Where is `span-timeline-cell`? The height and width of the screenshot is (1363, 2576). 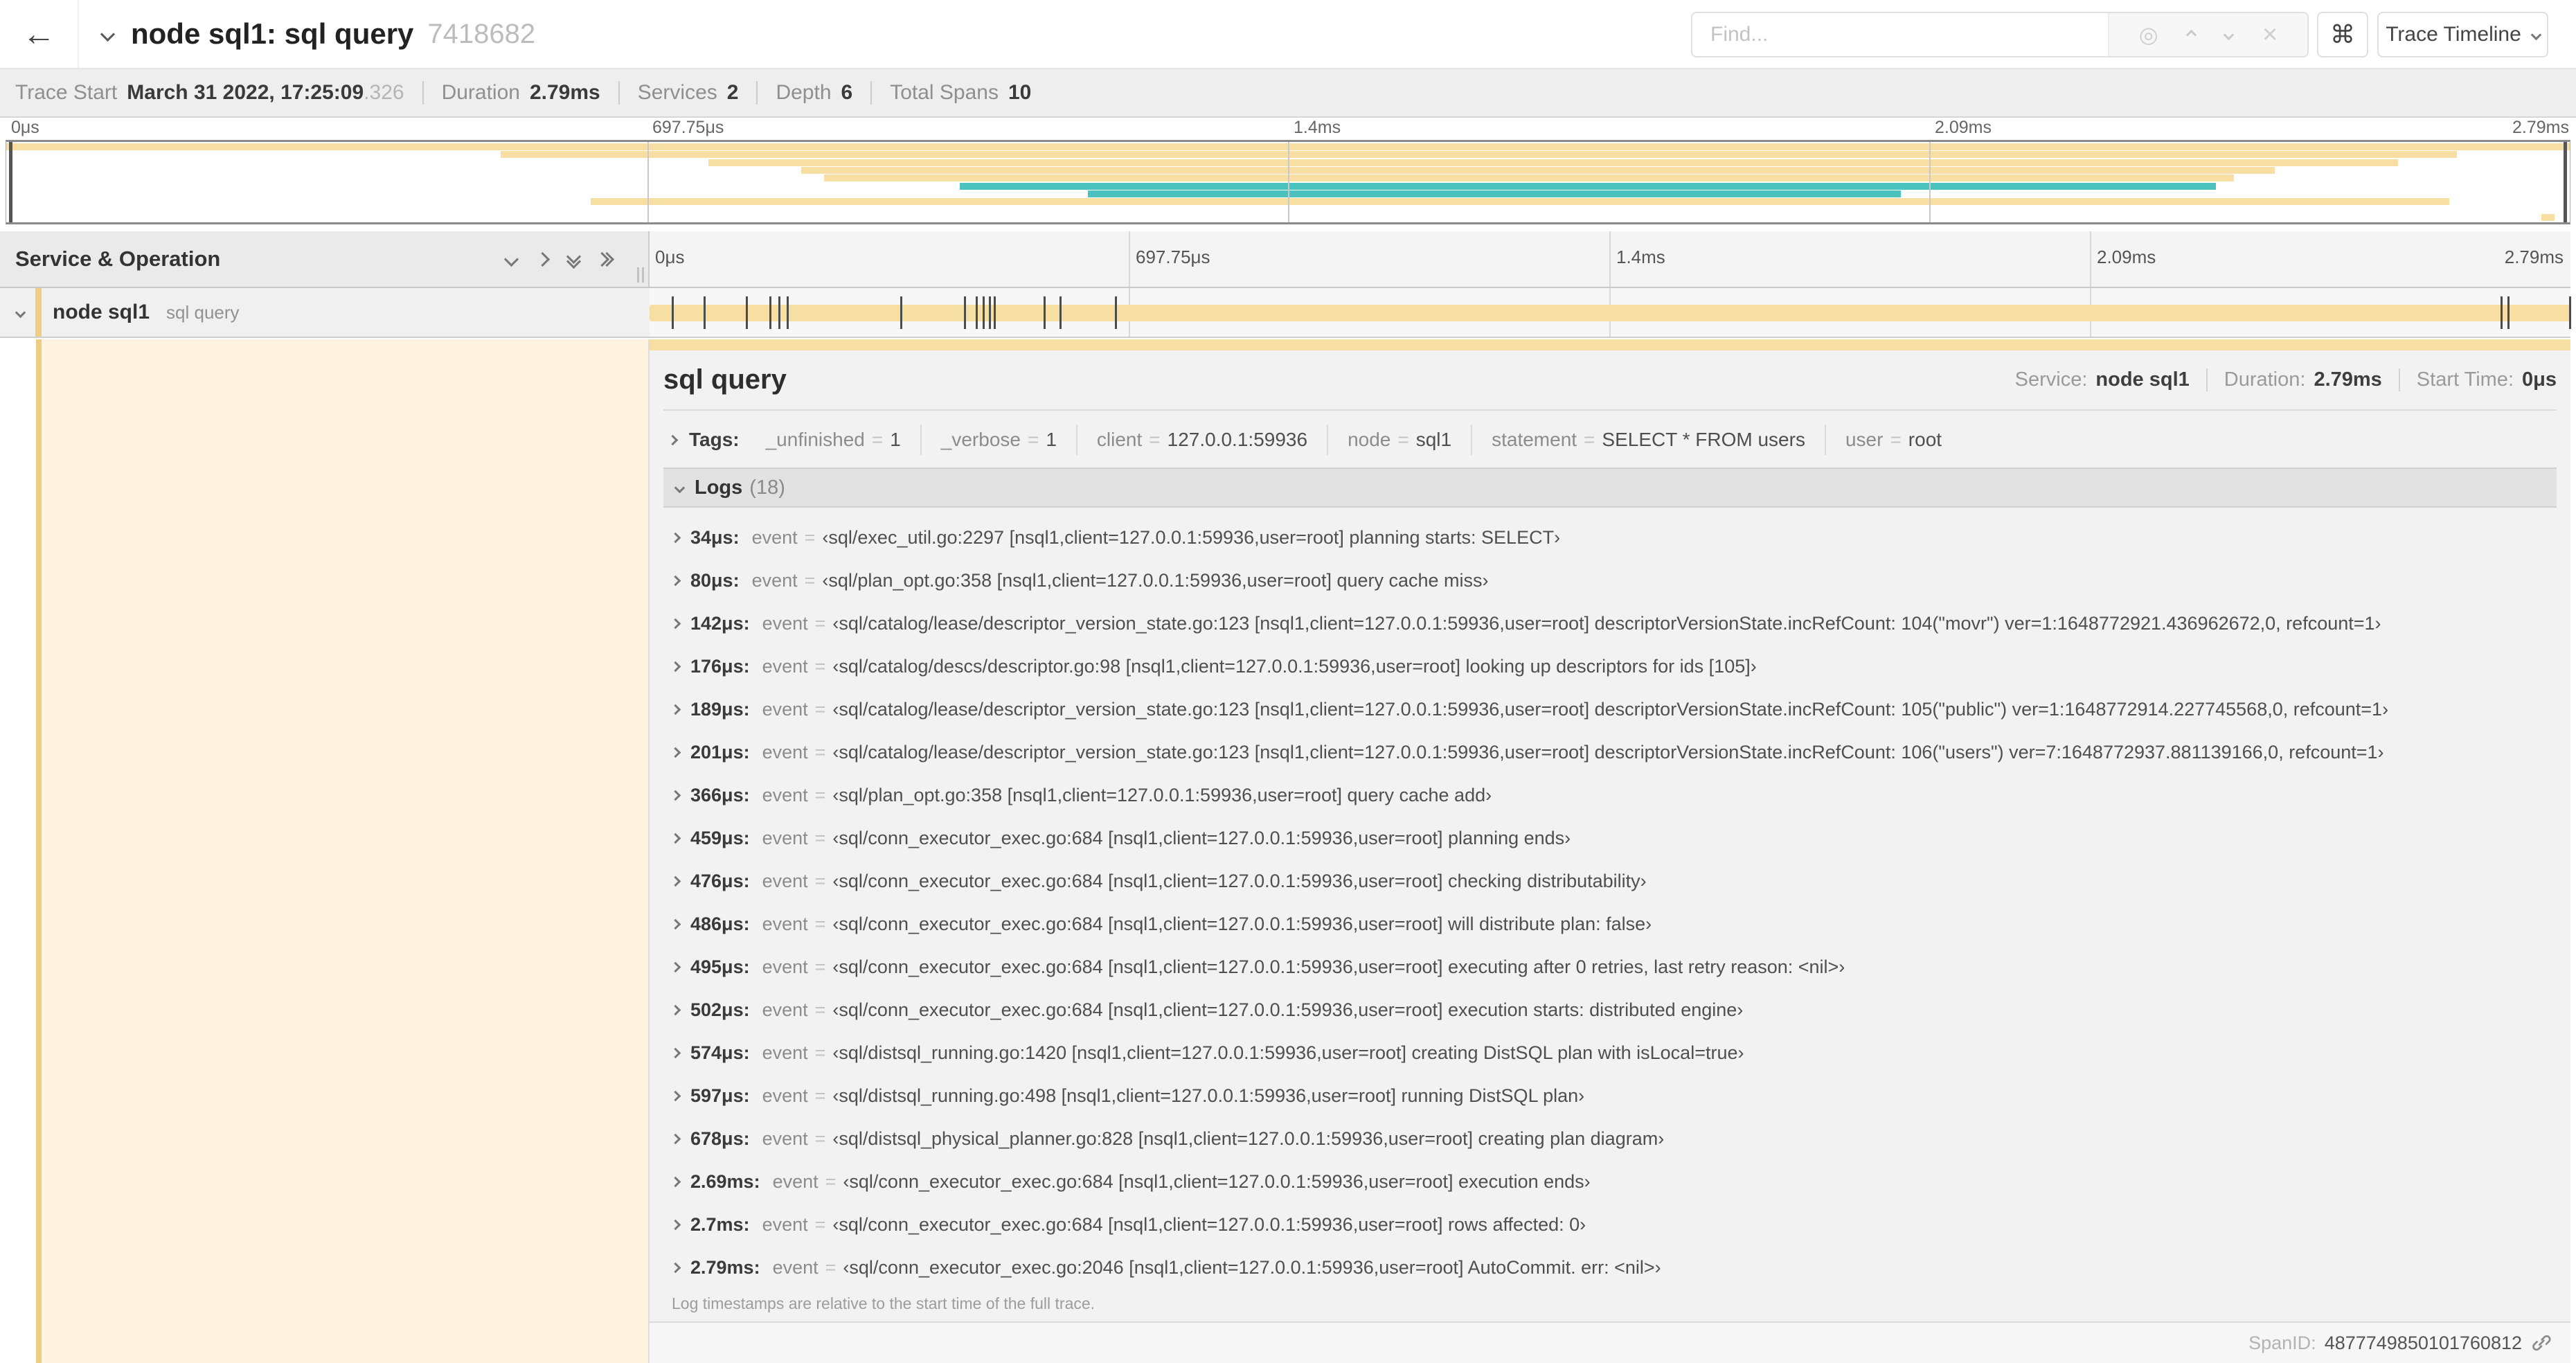
span-timeline-cell is located at coordinates (1611, 312).